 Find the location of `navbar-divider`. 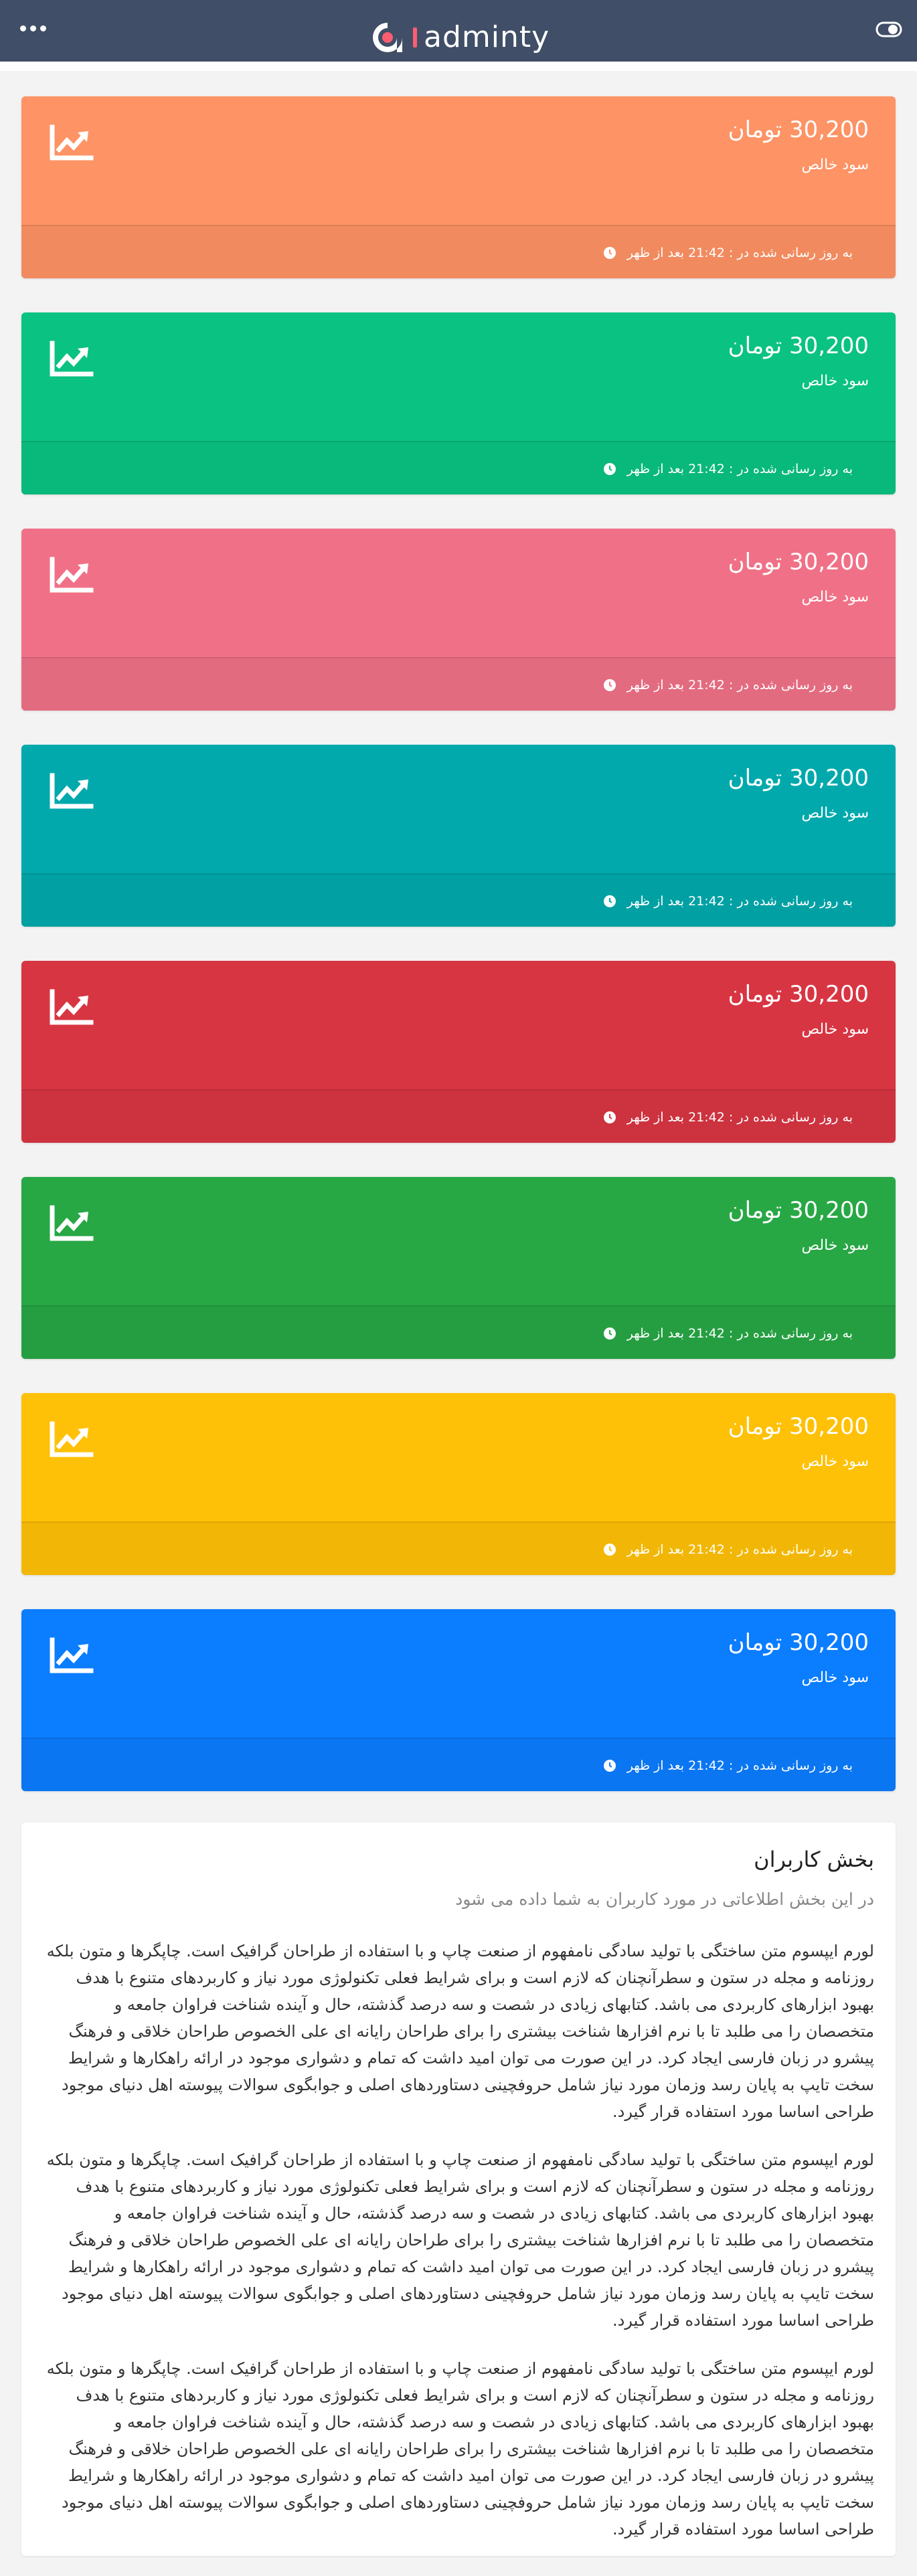

navbar-divider is located at coordinates (458, 66).